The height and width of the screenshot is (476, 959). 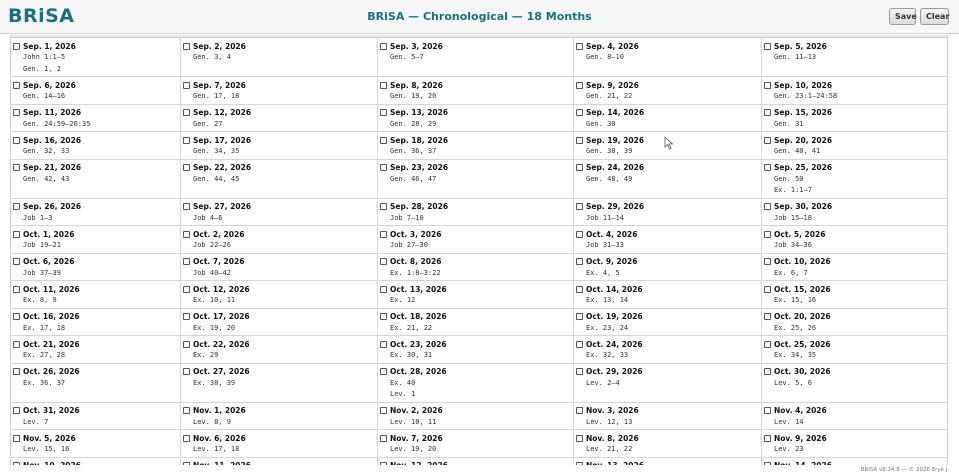 I want to click on reading-passage: Ex. 40, so click(x=403, y=382).